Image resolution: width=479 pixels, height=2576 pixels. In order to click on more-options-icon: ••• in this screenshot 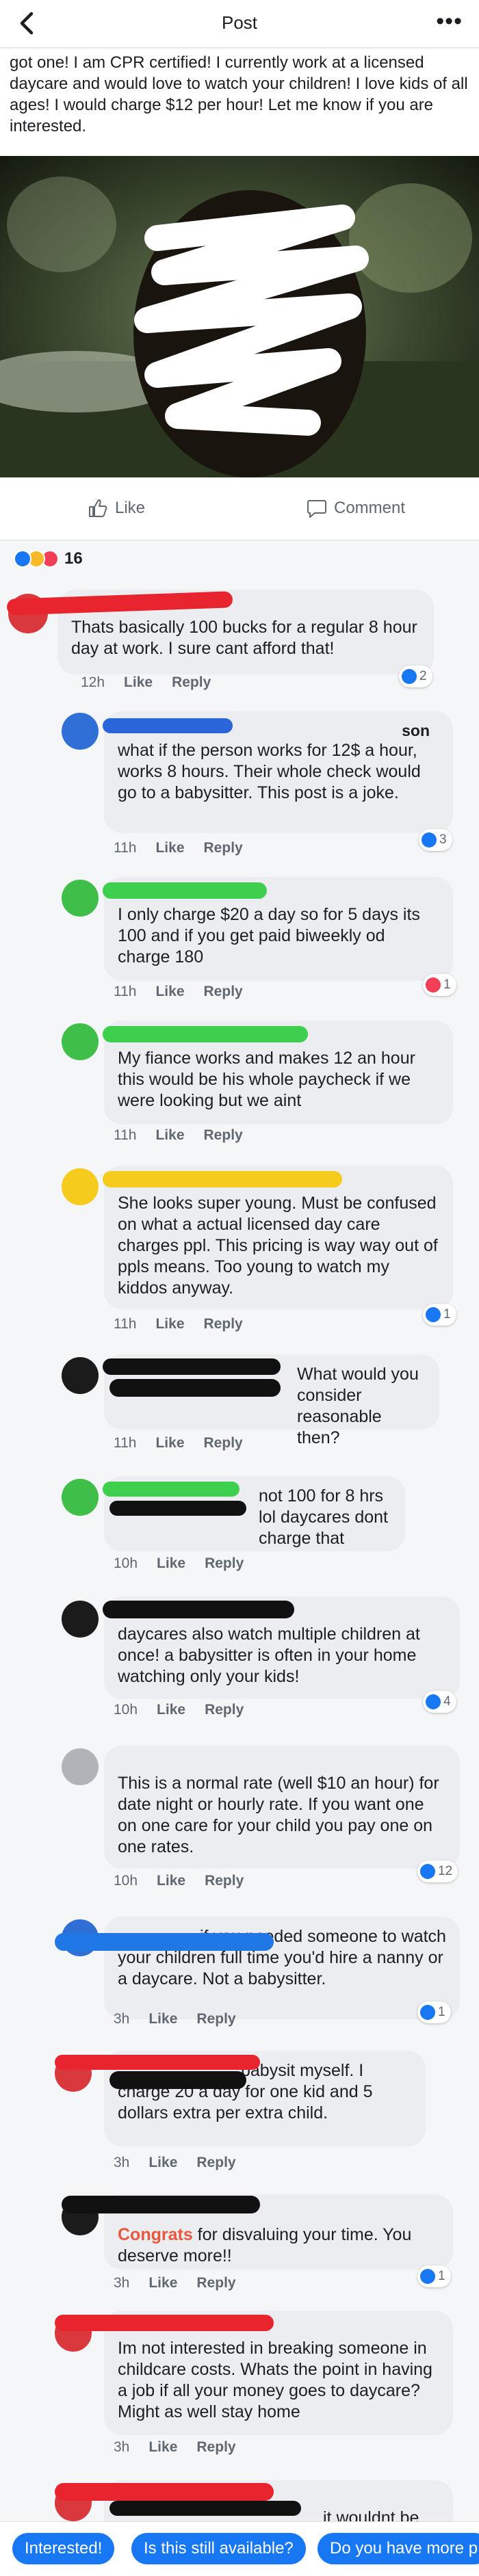, I will do `click(450, 21)`.